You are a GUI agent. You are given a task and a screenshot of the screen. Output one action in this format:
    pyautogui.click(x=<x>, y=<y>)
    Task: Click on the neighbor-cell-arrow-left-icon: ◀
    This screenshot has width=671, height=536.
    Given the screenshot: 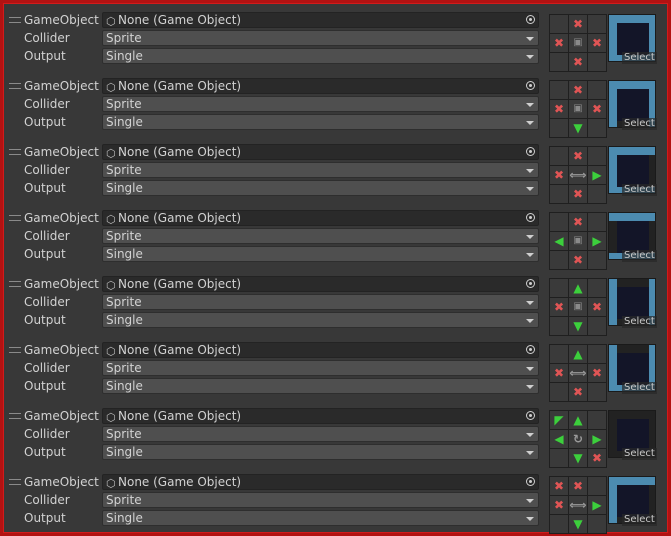 What is the action you would take?
    pyautogui.click(x=559, y=241)
    